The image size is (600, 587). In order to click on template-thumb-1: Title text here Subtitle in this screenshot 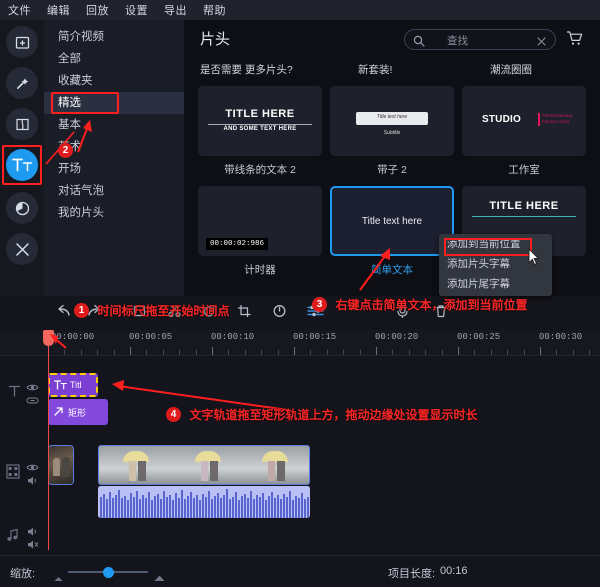, I will do `click(392, 121)`.